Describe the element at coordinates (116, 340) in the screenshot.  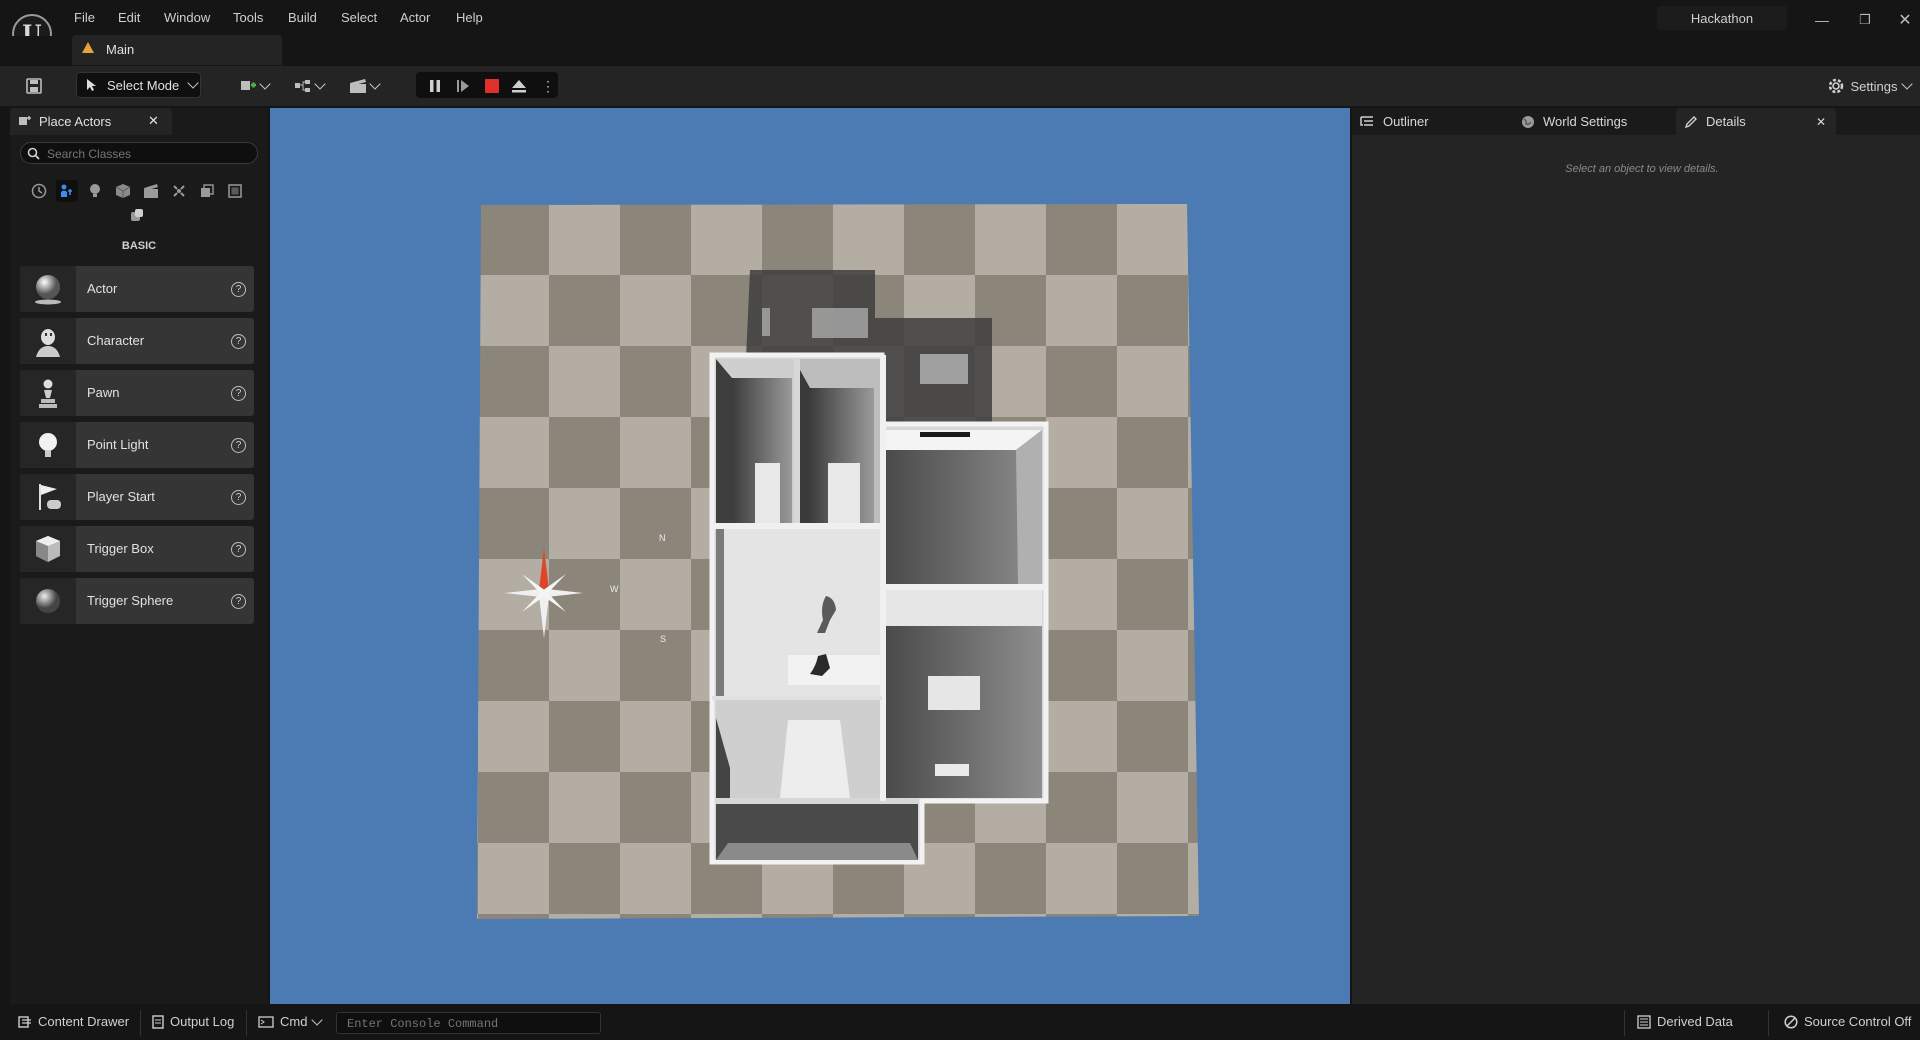
I see `actor-item-label: Character` at that location.